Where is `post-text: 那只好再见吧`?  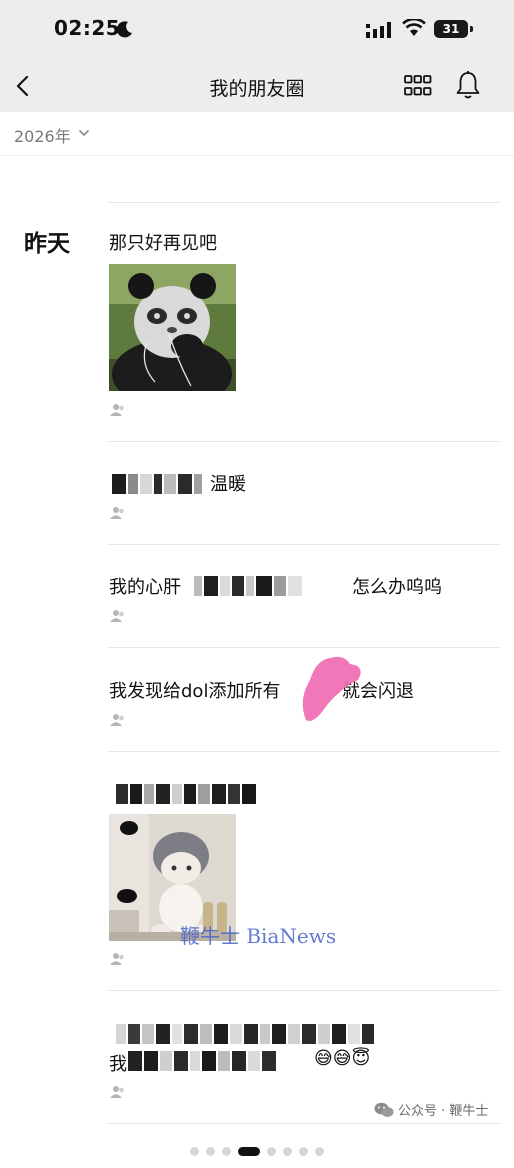
post-text: 那只好再见吧 is located at coordinates (163, 242).